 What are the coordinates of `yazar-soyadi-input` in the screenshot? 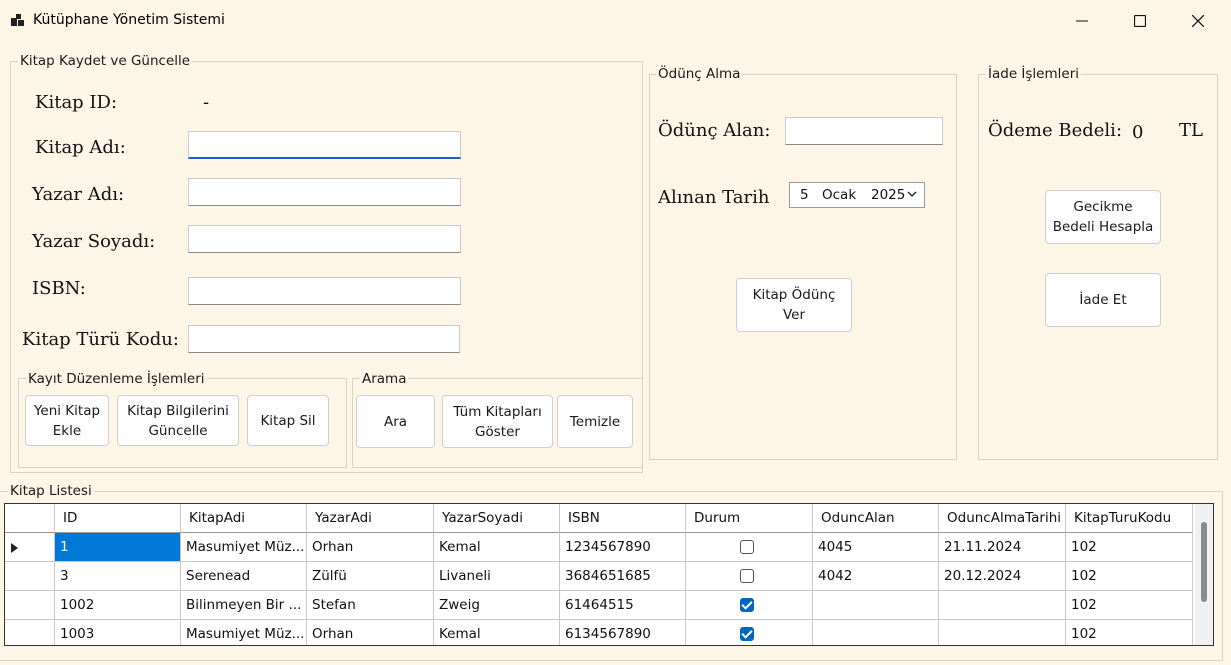 It's located at (324, 239).